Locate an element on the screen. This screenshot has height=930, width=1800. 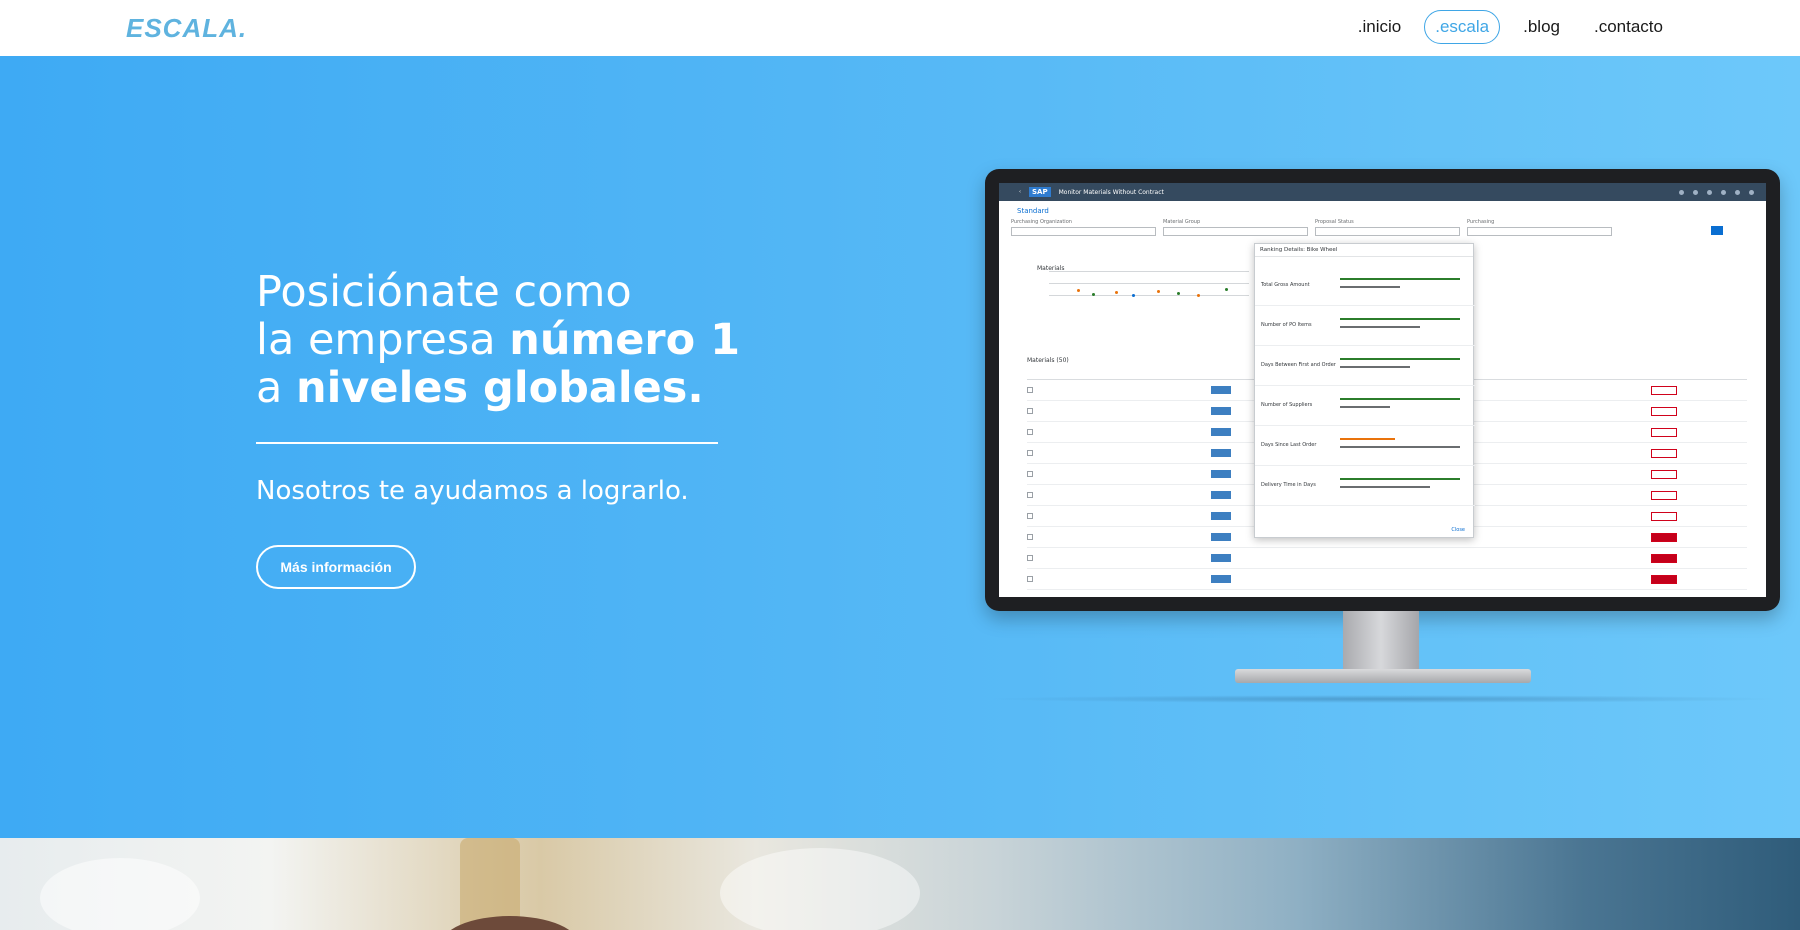
sap-logo: SAP is located at coordinates (1040, 192).